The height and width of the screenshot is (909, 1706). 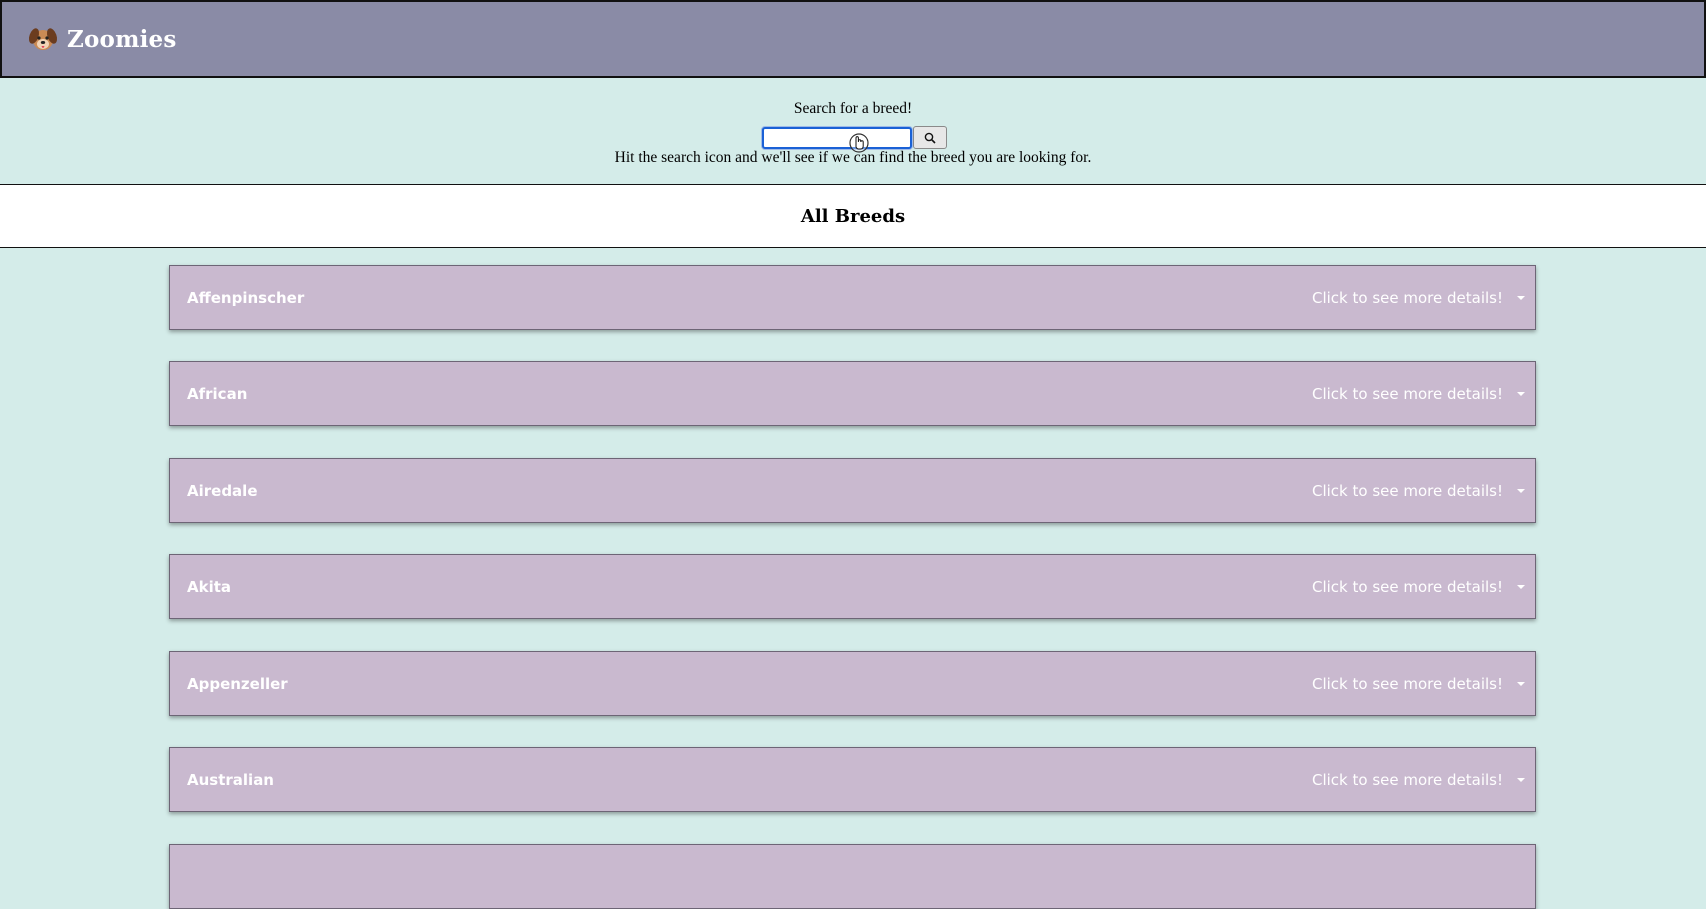 I want to click on dog-face-icon, so click(x=43, y=39).